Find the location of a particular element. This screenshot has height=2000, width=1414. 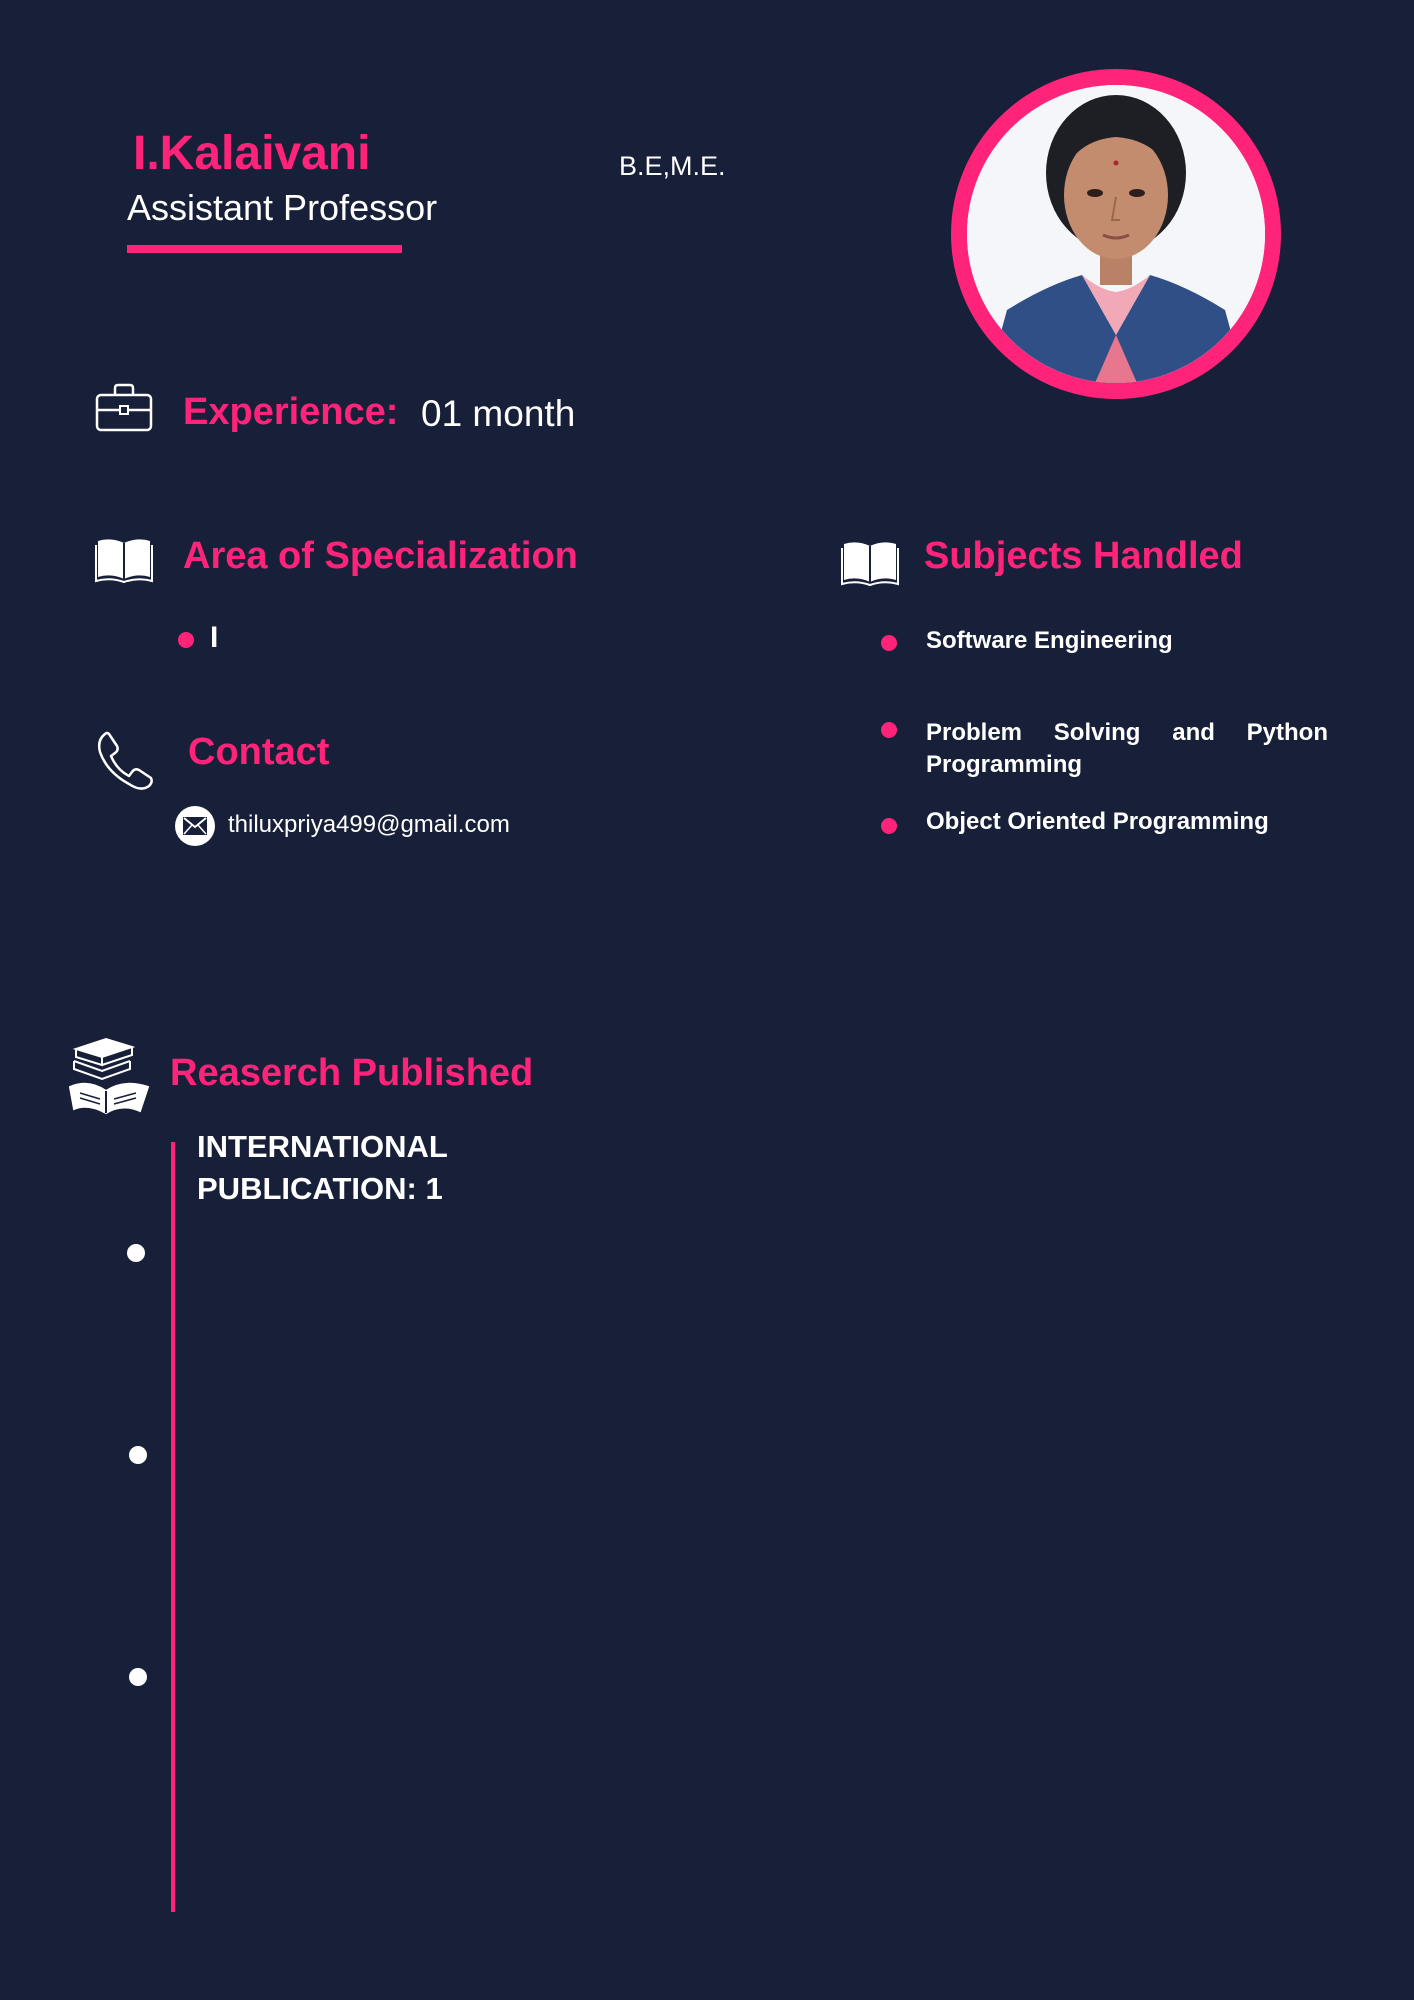

subjects-title: Subjects Handled is located at coordinates (1083, 556).